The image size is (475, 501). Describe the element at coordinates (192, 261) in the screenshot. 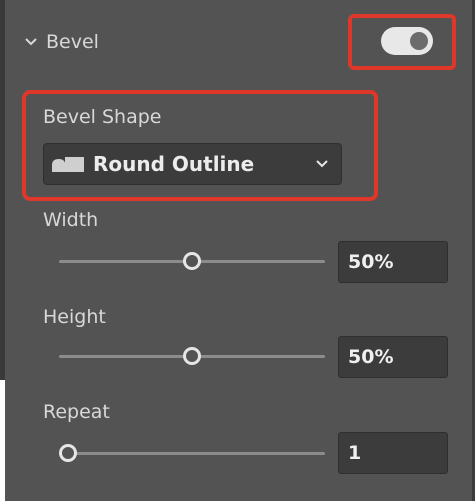

I see `width-slider-thumb` at that location.